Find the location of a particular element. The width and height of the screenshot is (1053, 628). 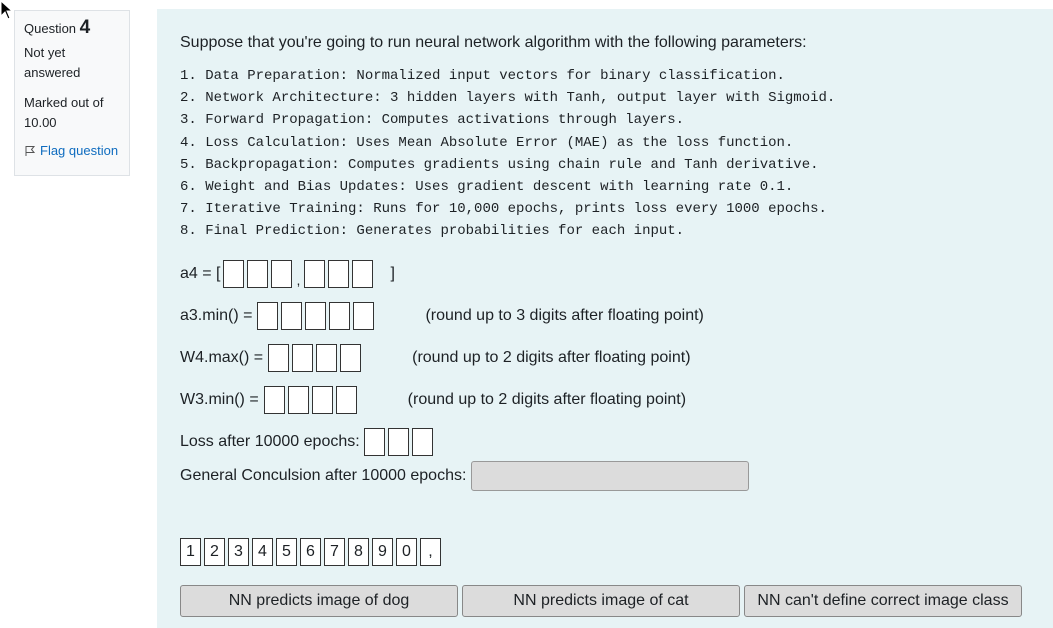

flag-question-label: Flag question is located at coordinates (79, 150).